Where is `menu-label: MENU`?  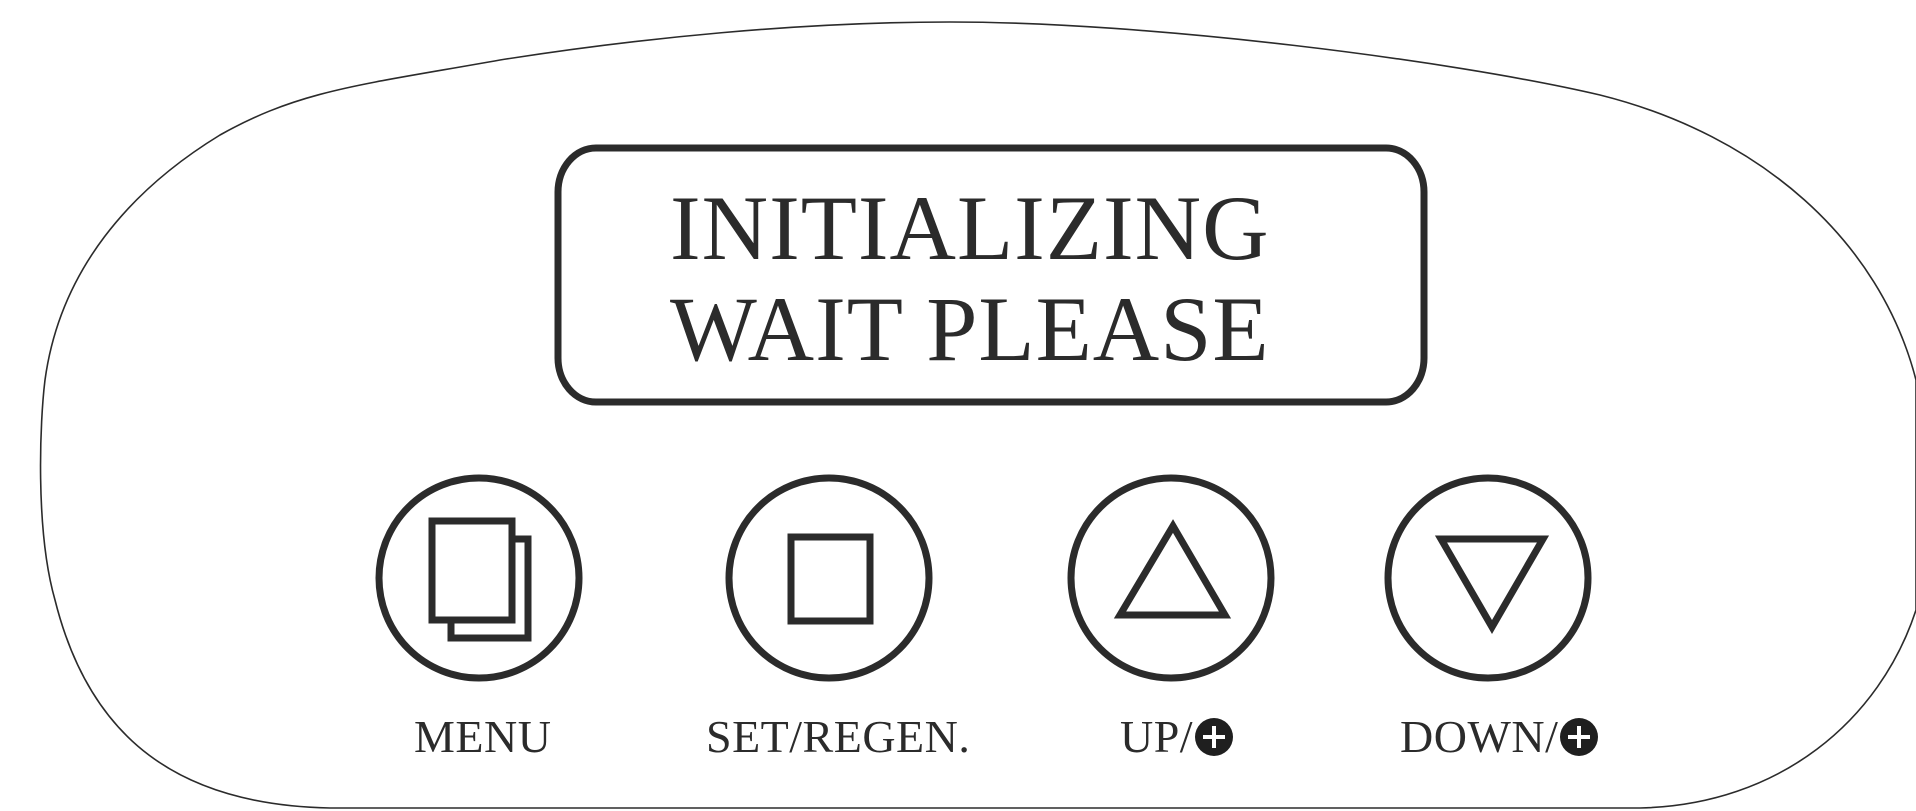
menu-label: MENU is located at coordinates (482, 737).